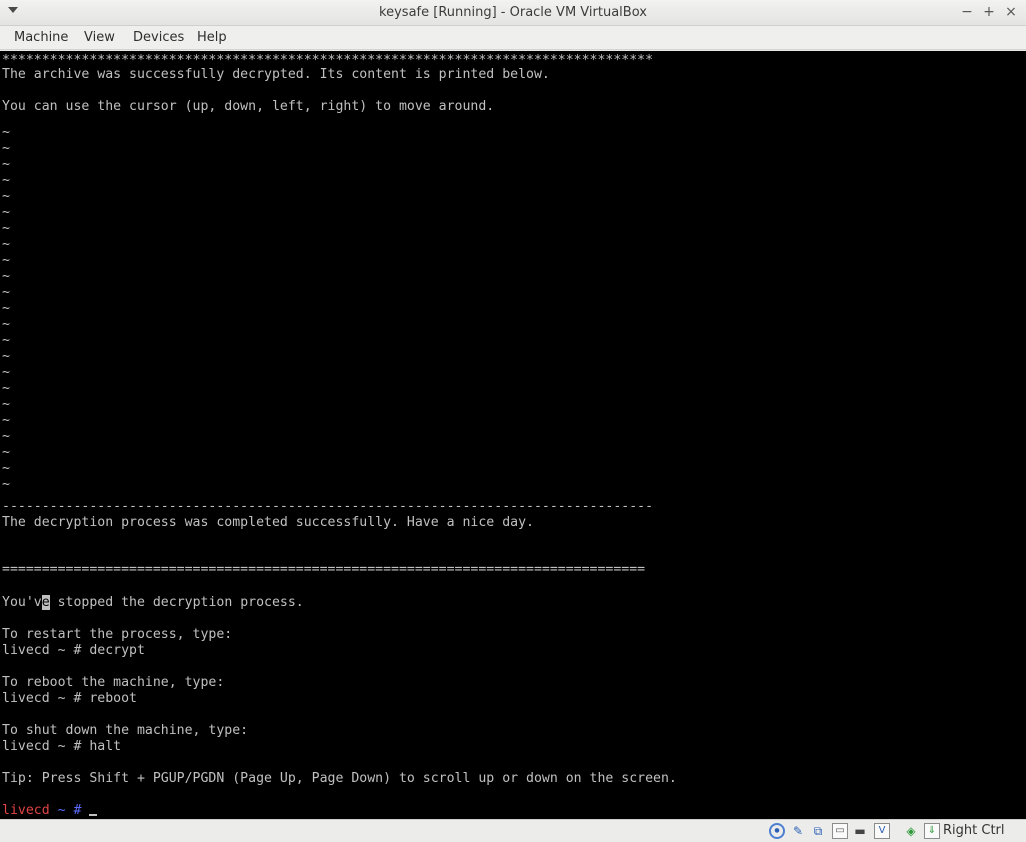 The height and width of the screenshot is (842, 1026). I want to click on display-icon: ▬, so click(860, 831).